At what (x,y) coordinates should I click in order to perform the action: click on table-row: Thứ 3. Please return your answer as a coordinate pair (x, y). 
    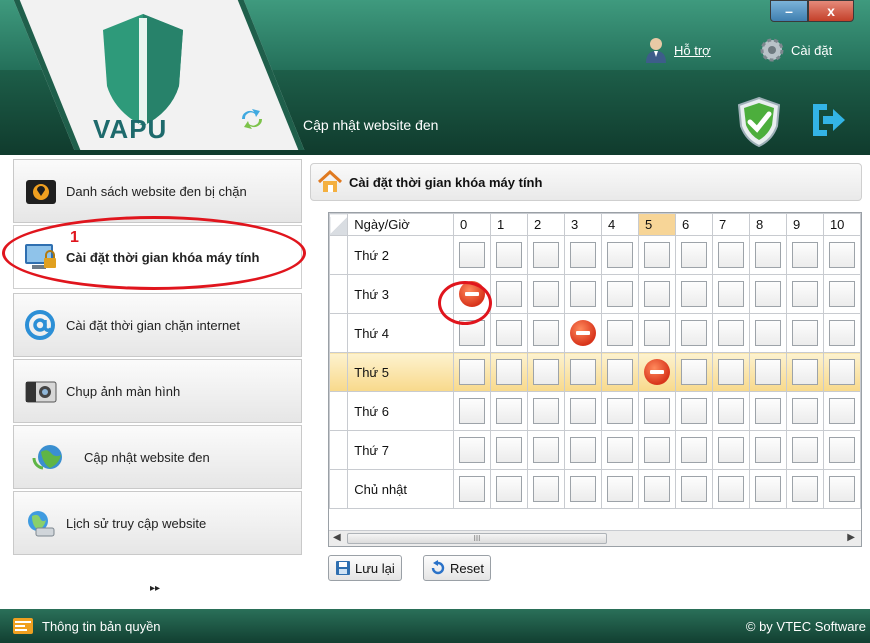
    Looking at the image, I should click on (595, 294).